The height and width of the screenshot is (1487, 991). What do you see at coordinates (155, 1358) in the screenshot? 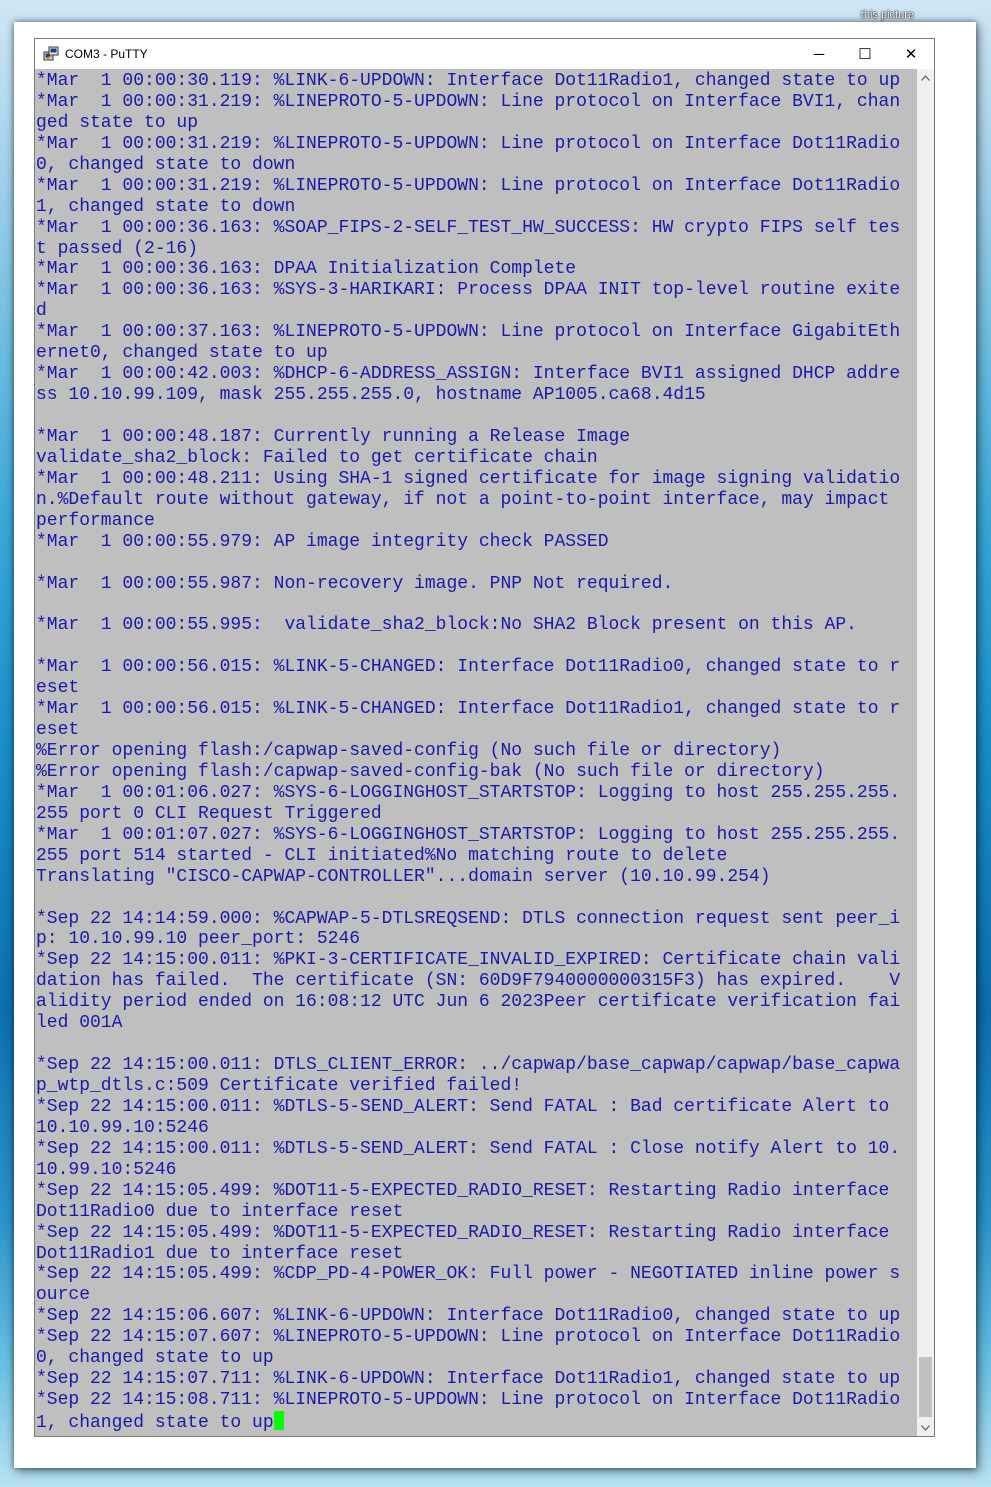
I see `terminal-line: 0, changed state to up` at bounding box center [155, 1358].